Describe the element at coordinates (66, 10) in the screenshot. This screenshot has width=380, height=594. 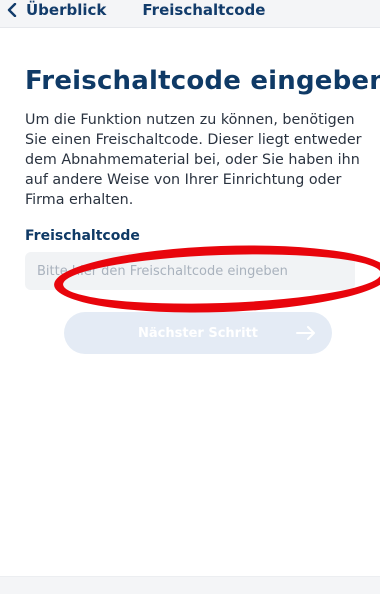
I see `back-button-label: Überblick` at that location.